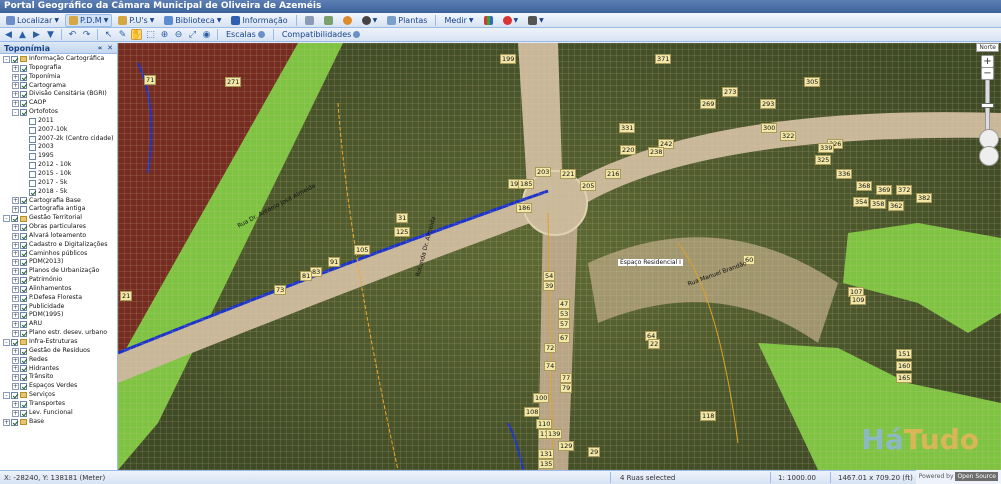 The height and width of the screenshot is (484, 1001). Describe the element at coordinates (122, 34) in the screenshot. I see `edit-icon: ✎` at that location.